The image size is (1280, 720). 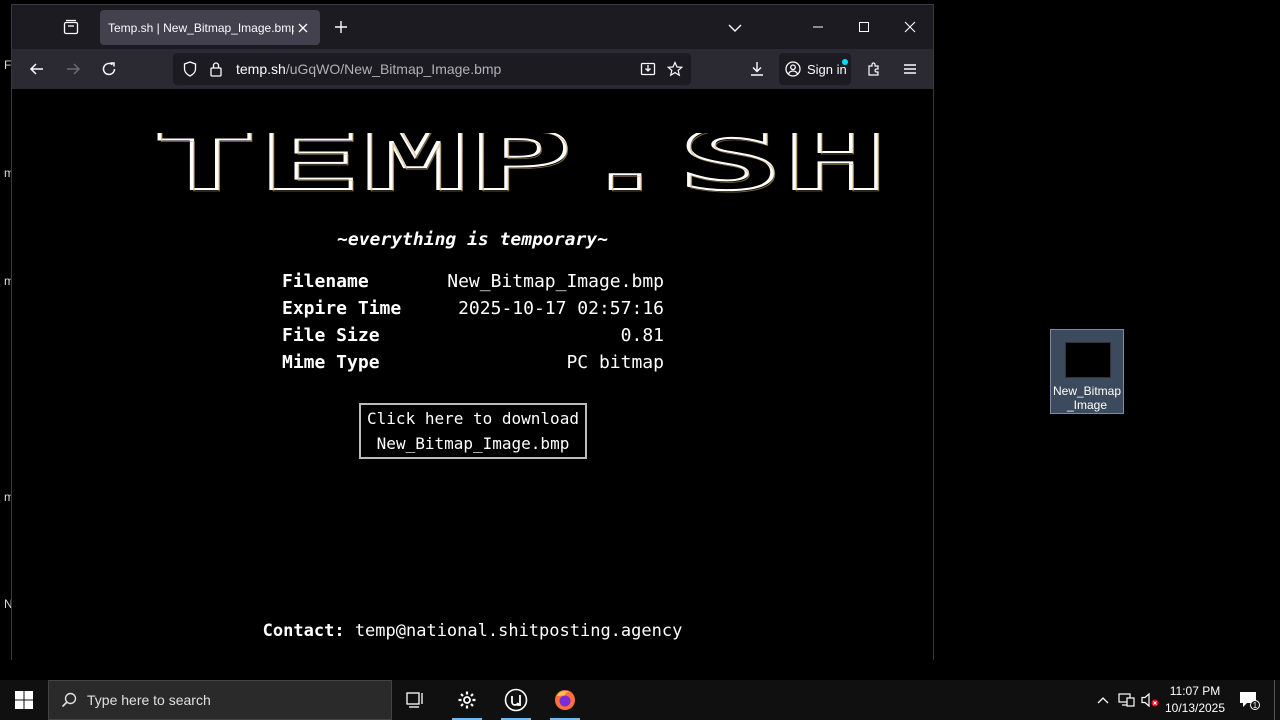 I want to click on download-filename: New_Bitmap_Image.bmp, so click(x=473, y=443).